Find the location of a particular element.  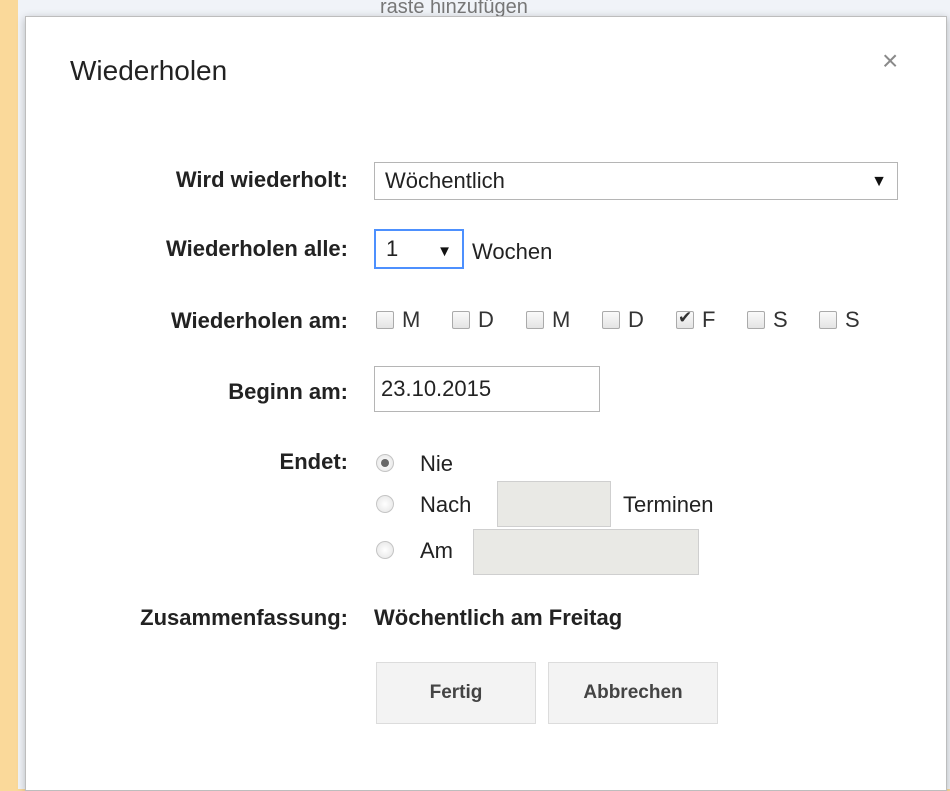

day-checkbox-saturday: S is located at coordinates (767, 320).